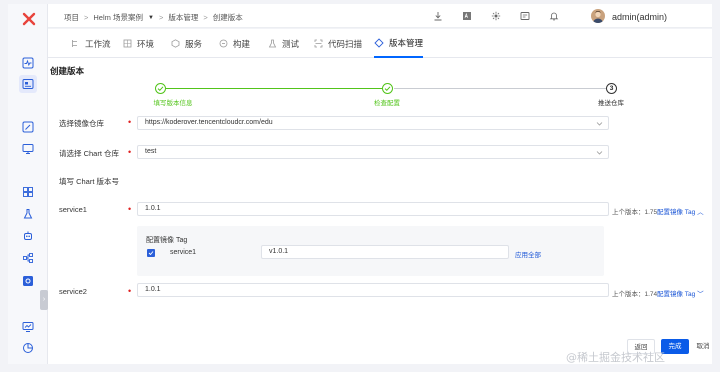 The image size is (720, 372). I want to click on chevron-down-icon: ﹀, so click(700, 294).